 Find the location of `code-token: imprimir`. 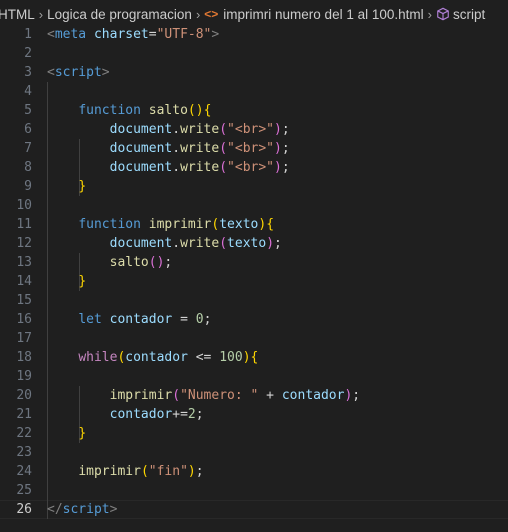

code-token: imprimir is located at coordinates (180, 224).